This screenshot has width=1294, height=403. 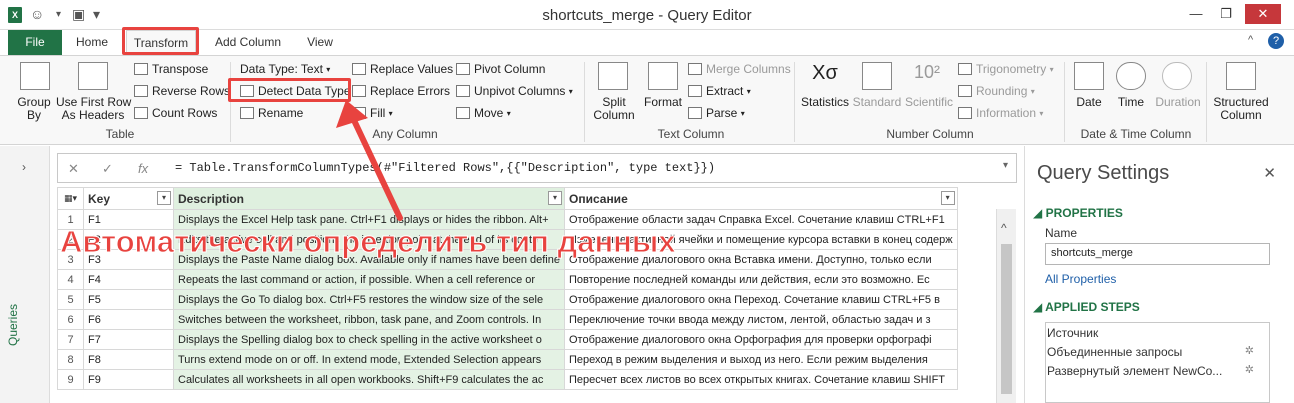 What do you see at coordinates (369, 160) in the screenshot?
I see `annotation-arrow` at bounding box center [369, 160].